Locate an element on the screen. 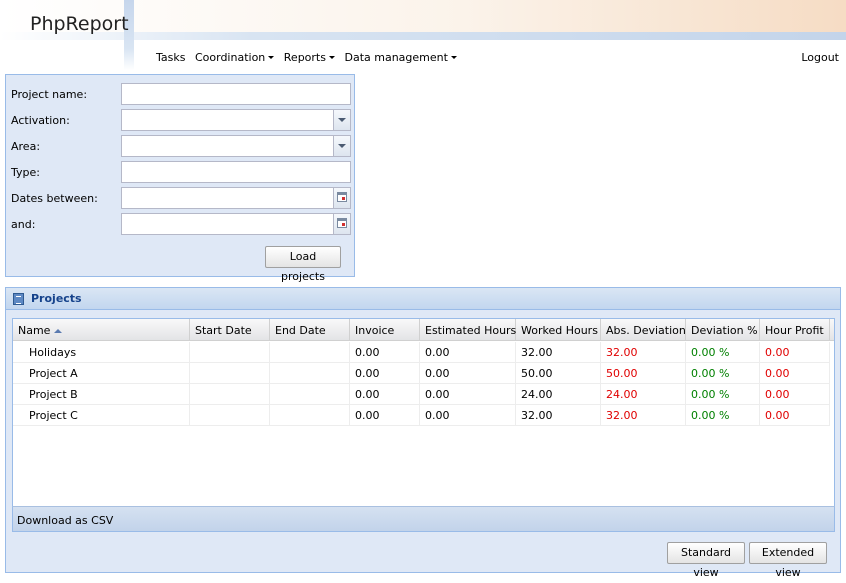  app-logo: PhpReport is located at coordinates (79, 24).